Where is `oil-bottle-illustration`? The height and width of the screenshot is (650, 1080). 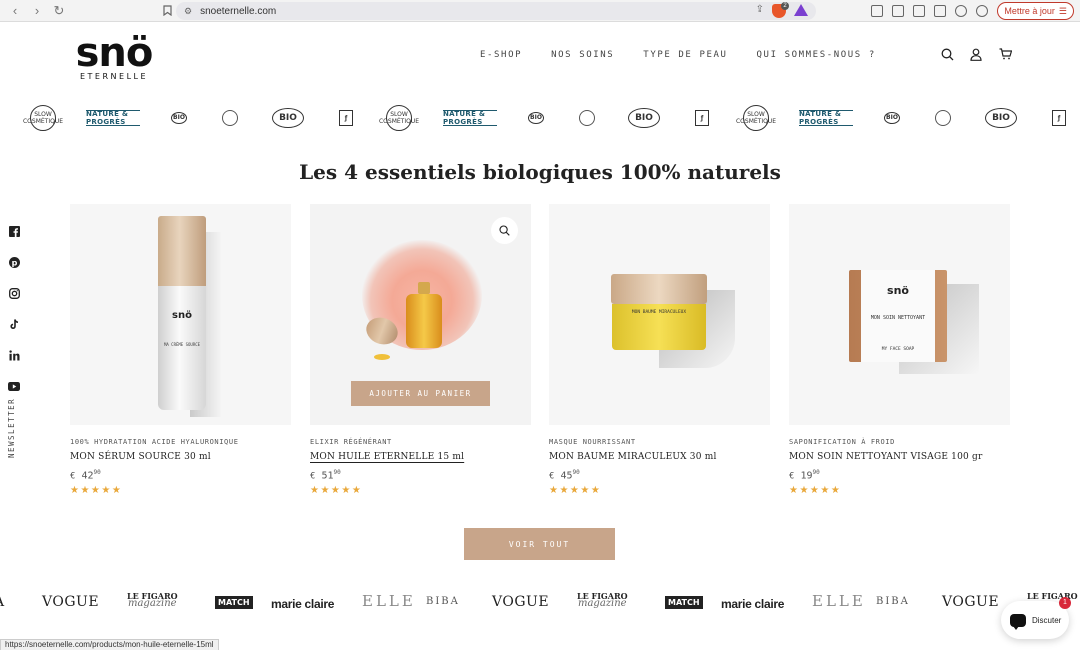 oil-bottle-illustration is located at coordinates (424, 315).